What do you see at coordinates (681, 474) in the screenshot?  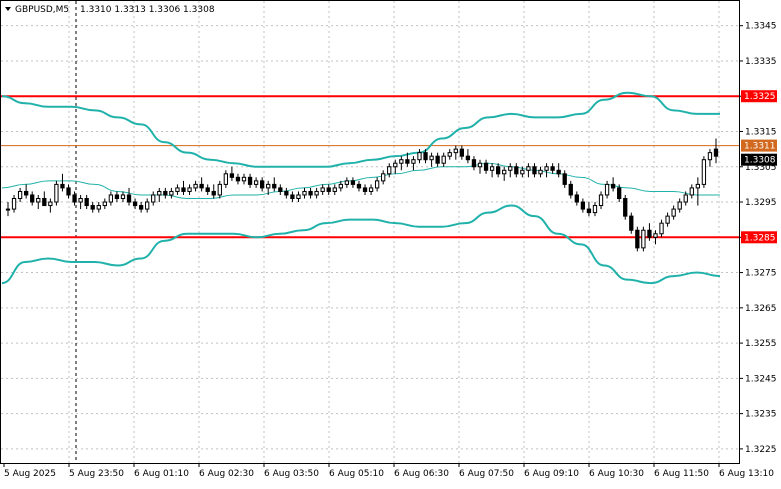 I see `x-tick-label: 6 Aug 11:50` at bounding box center [681, 474].